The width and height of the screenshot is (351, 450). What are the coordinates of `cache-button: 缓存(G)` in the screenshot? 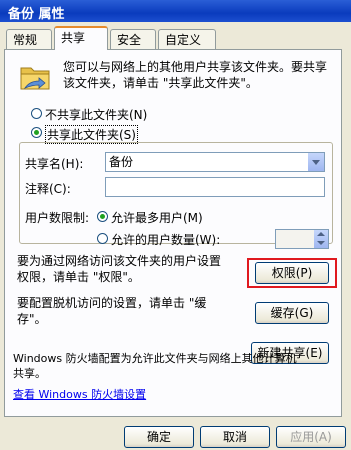 It's located at (292, 313).